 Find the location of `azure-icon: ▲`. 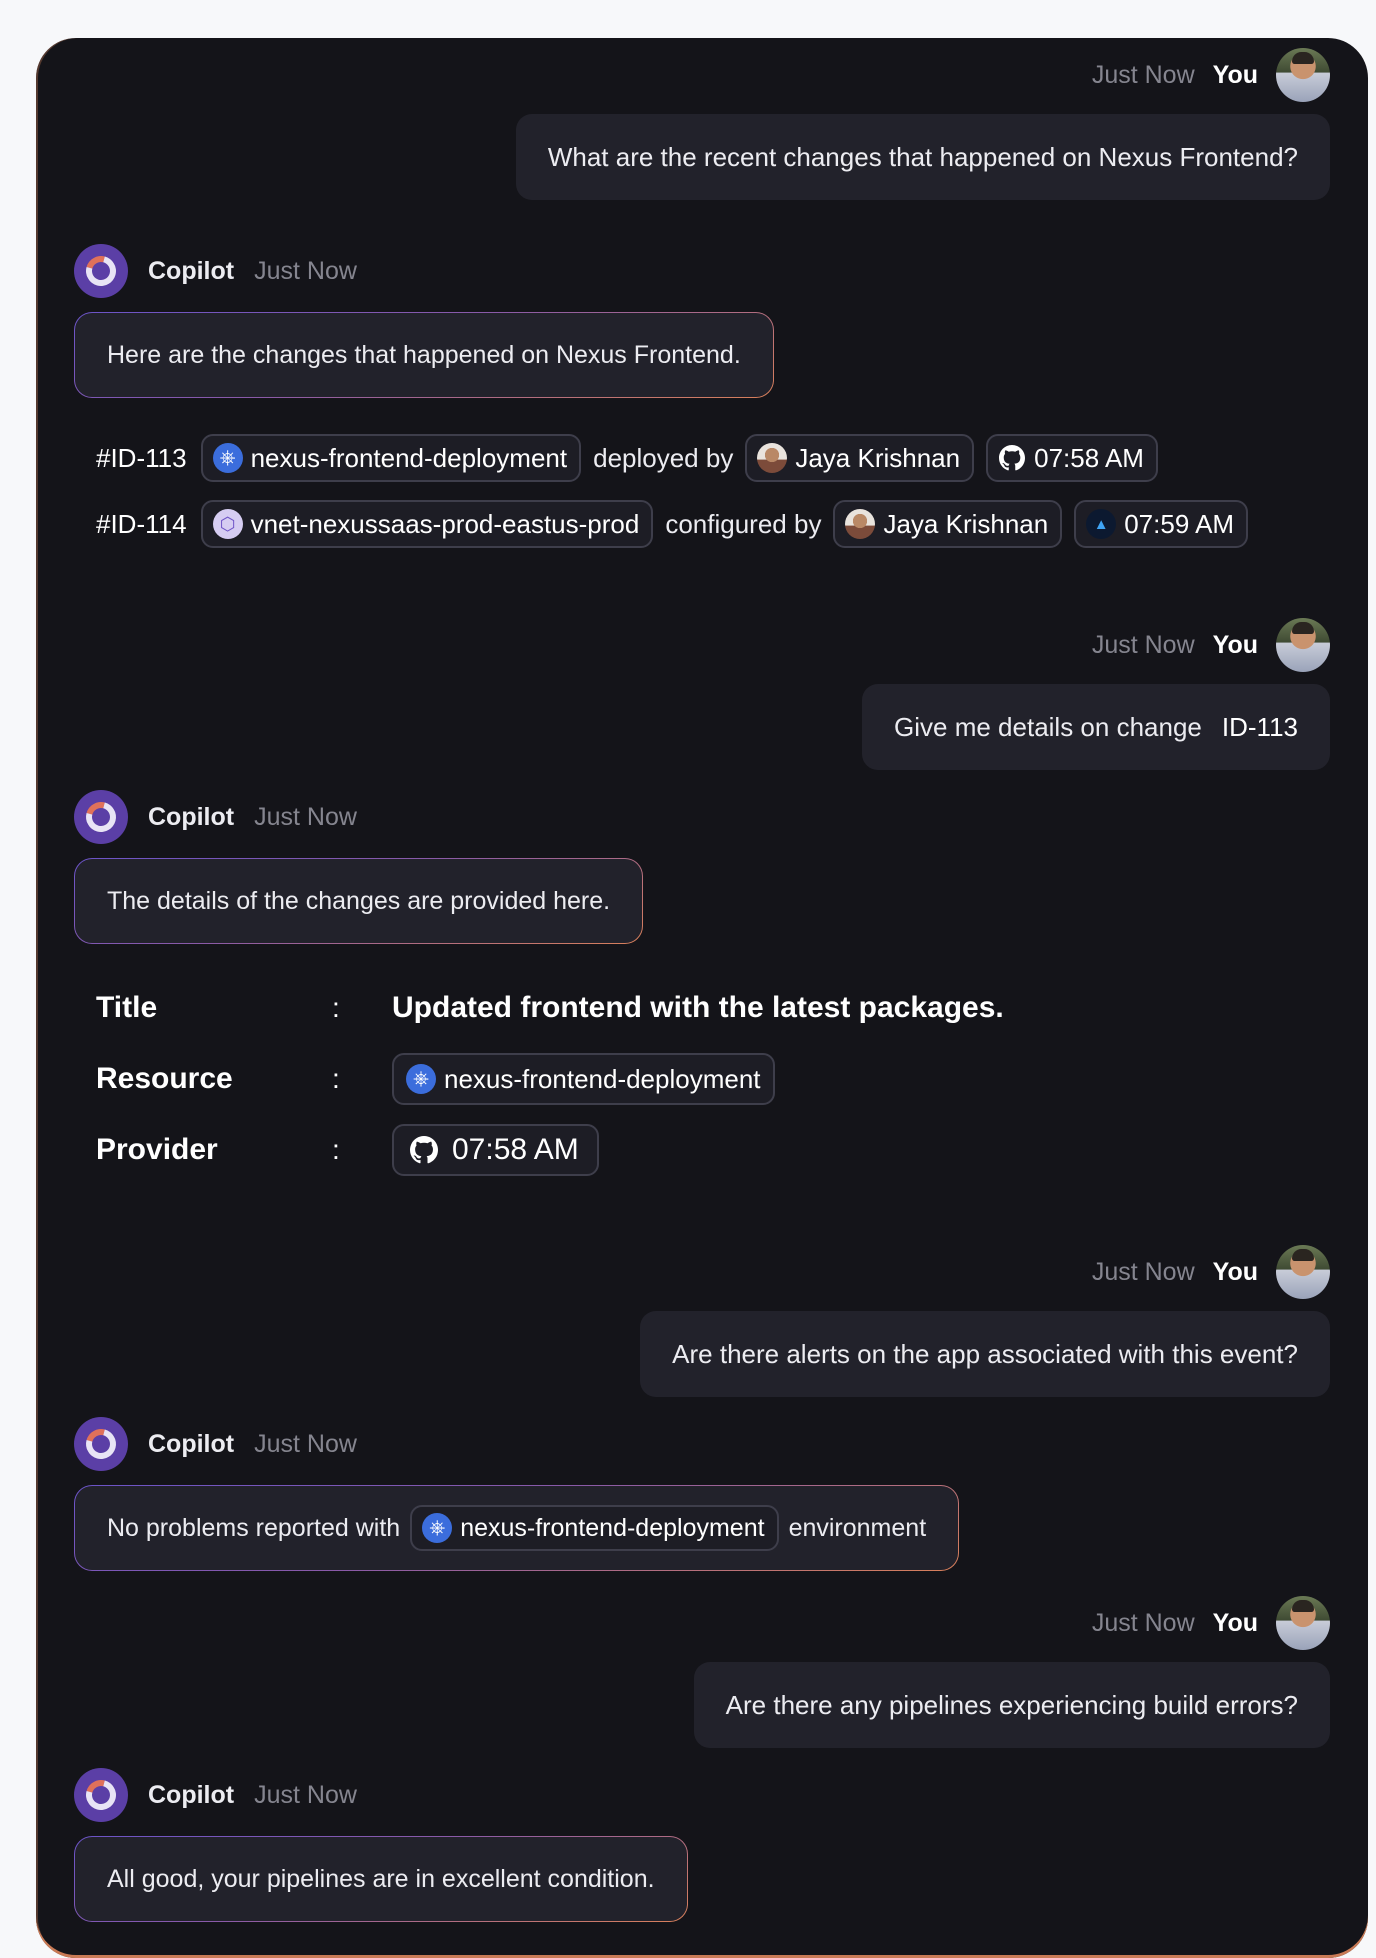

azure-icon: ▲ is located at coordinates (1101, 524).